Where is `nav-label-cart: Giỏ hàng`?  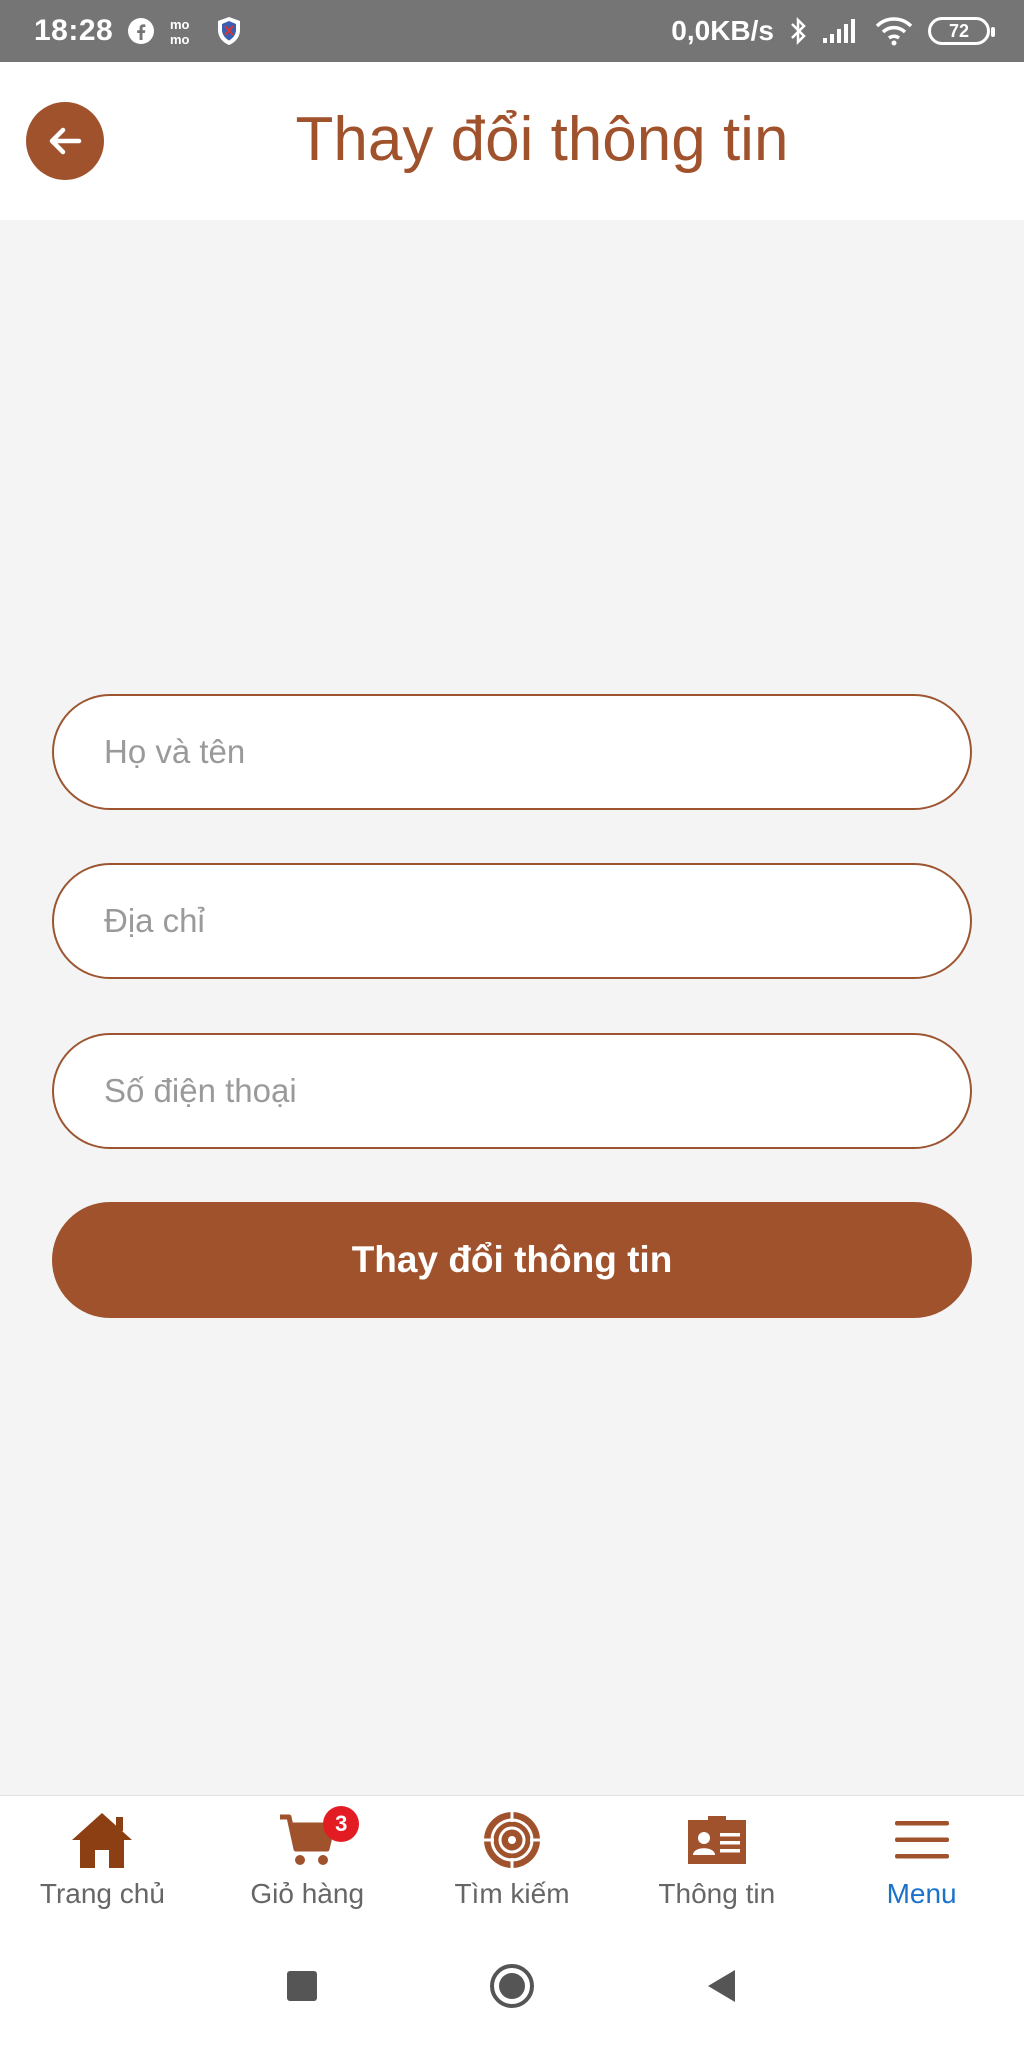
nav-label-cart: Giỏ hàng is located at coordinates (307, 1893).